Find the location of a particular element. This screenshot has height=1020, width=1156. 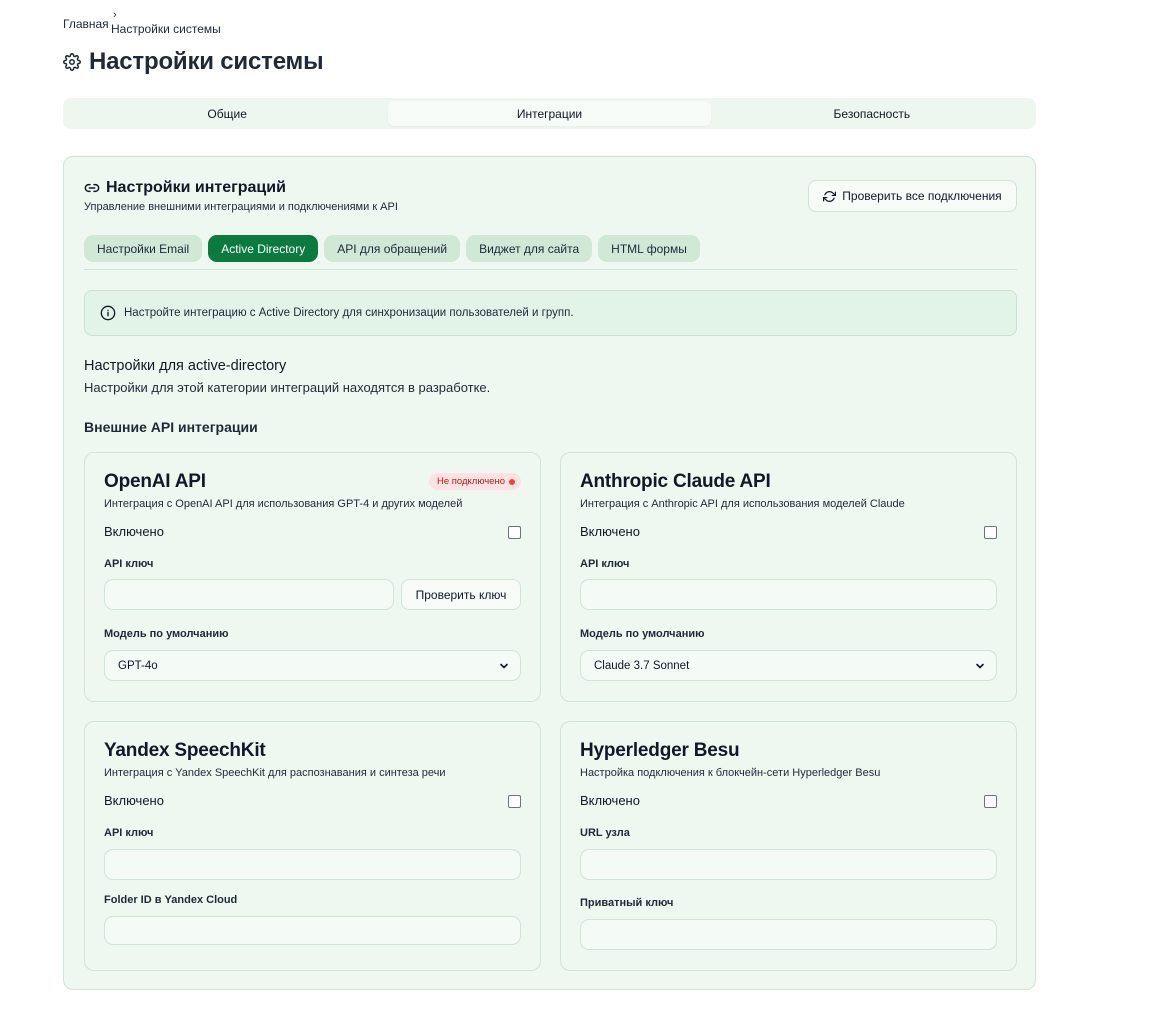

breadcrumb-current: Настройки системы is located at coordinates (166, 29).